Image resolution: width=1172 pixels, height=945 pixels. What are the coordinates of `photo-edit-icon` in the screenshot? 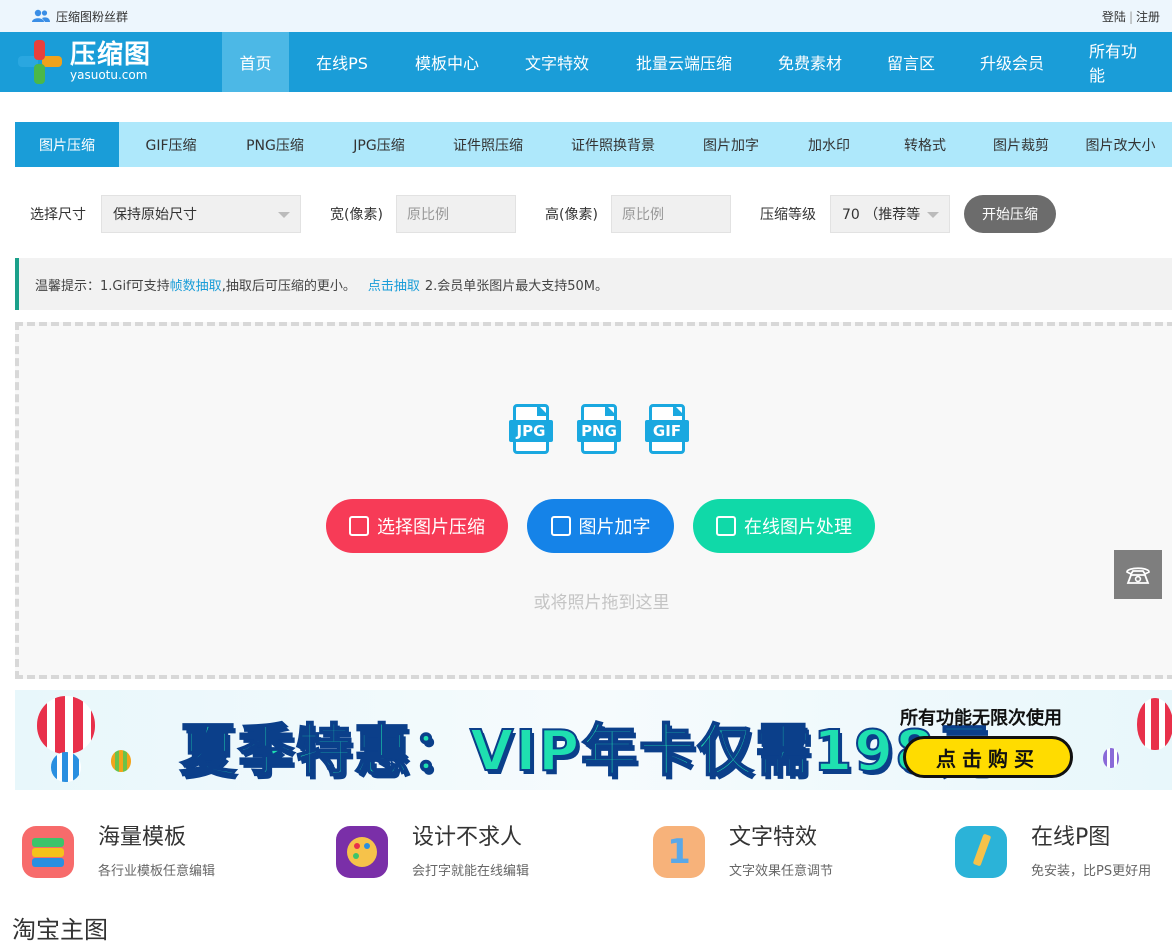 It's located at (726, 526).